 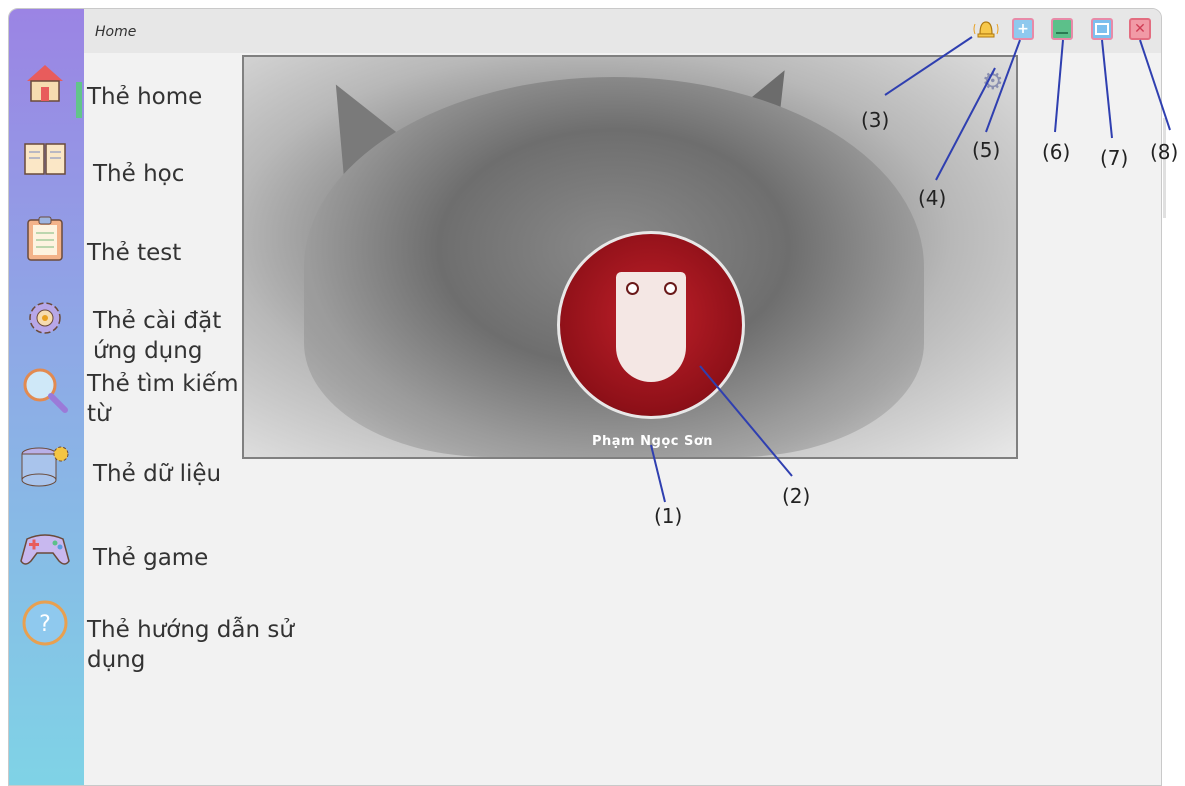 I want to click on annotation-label-5: (5), so click(x=986, y=150).